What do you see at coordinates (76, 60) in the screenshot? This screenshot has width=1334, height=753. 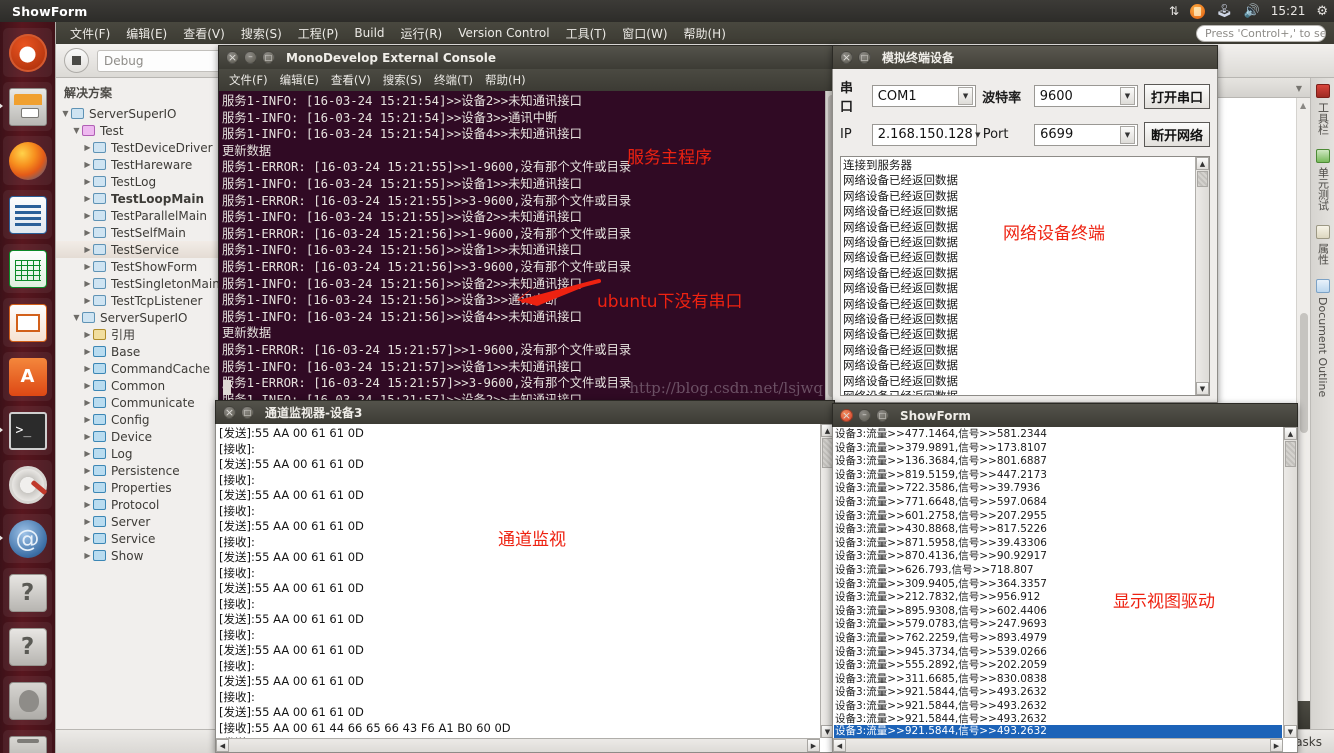 I see `stop-button` at bounding box center [76, 60].